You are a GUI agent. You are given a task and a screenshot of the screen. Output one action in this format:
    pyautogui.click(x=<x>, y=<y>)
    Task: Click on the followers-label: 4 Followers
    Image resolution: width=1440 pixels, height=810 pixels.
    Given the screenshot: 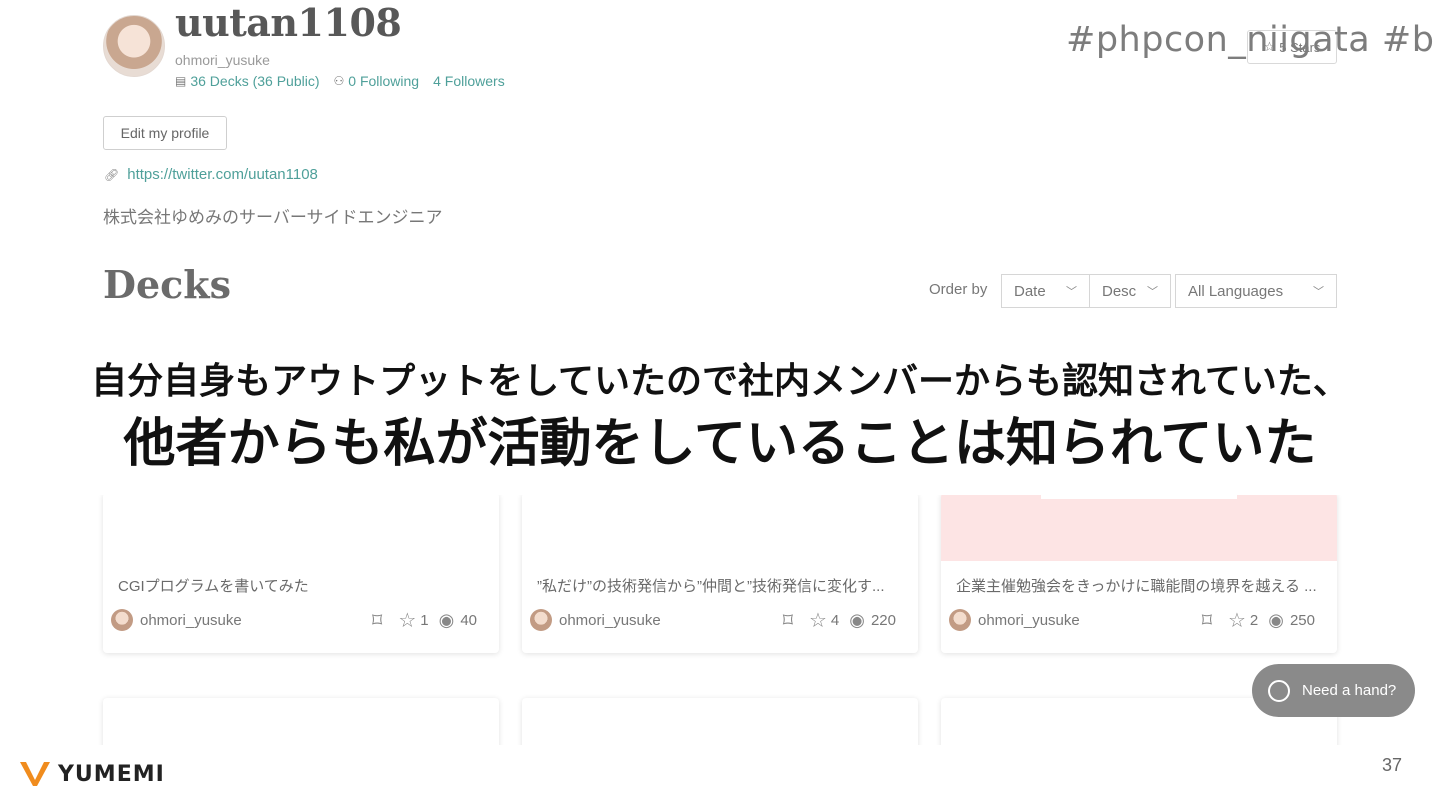 What is the action you would take?
    pyautogui.click(x=469, y=81)
    